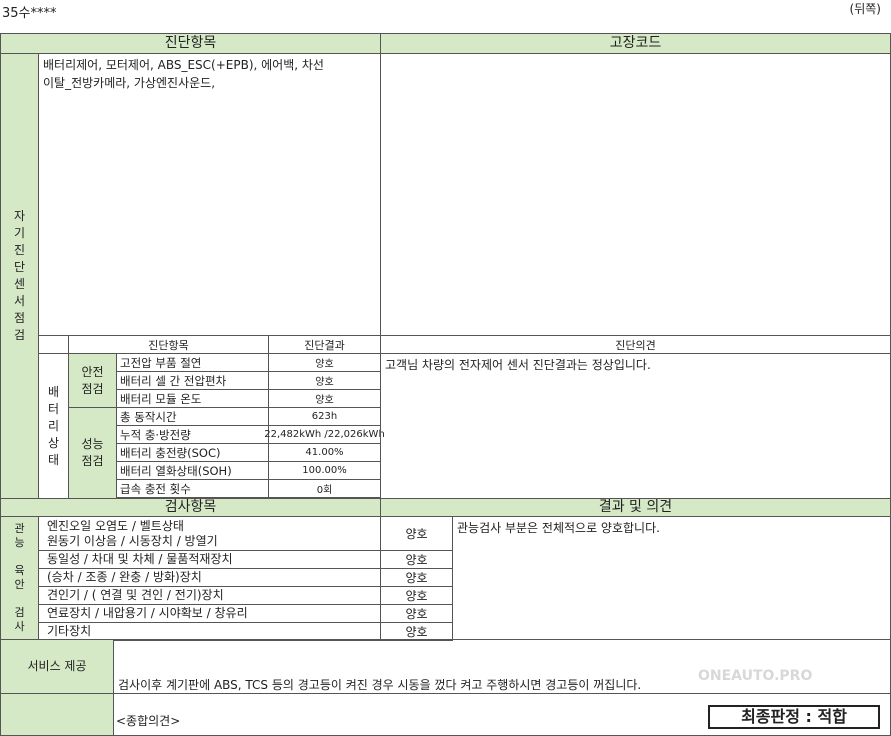 The image size is (891, 736). What do you see at coordinates (209, 595) in the screenshot?
I see `inspection-row-label: 견인기 / ( 연결 및 견인 / 전기)장치` at bounding box center [209, 595].